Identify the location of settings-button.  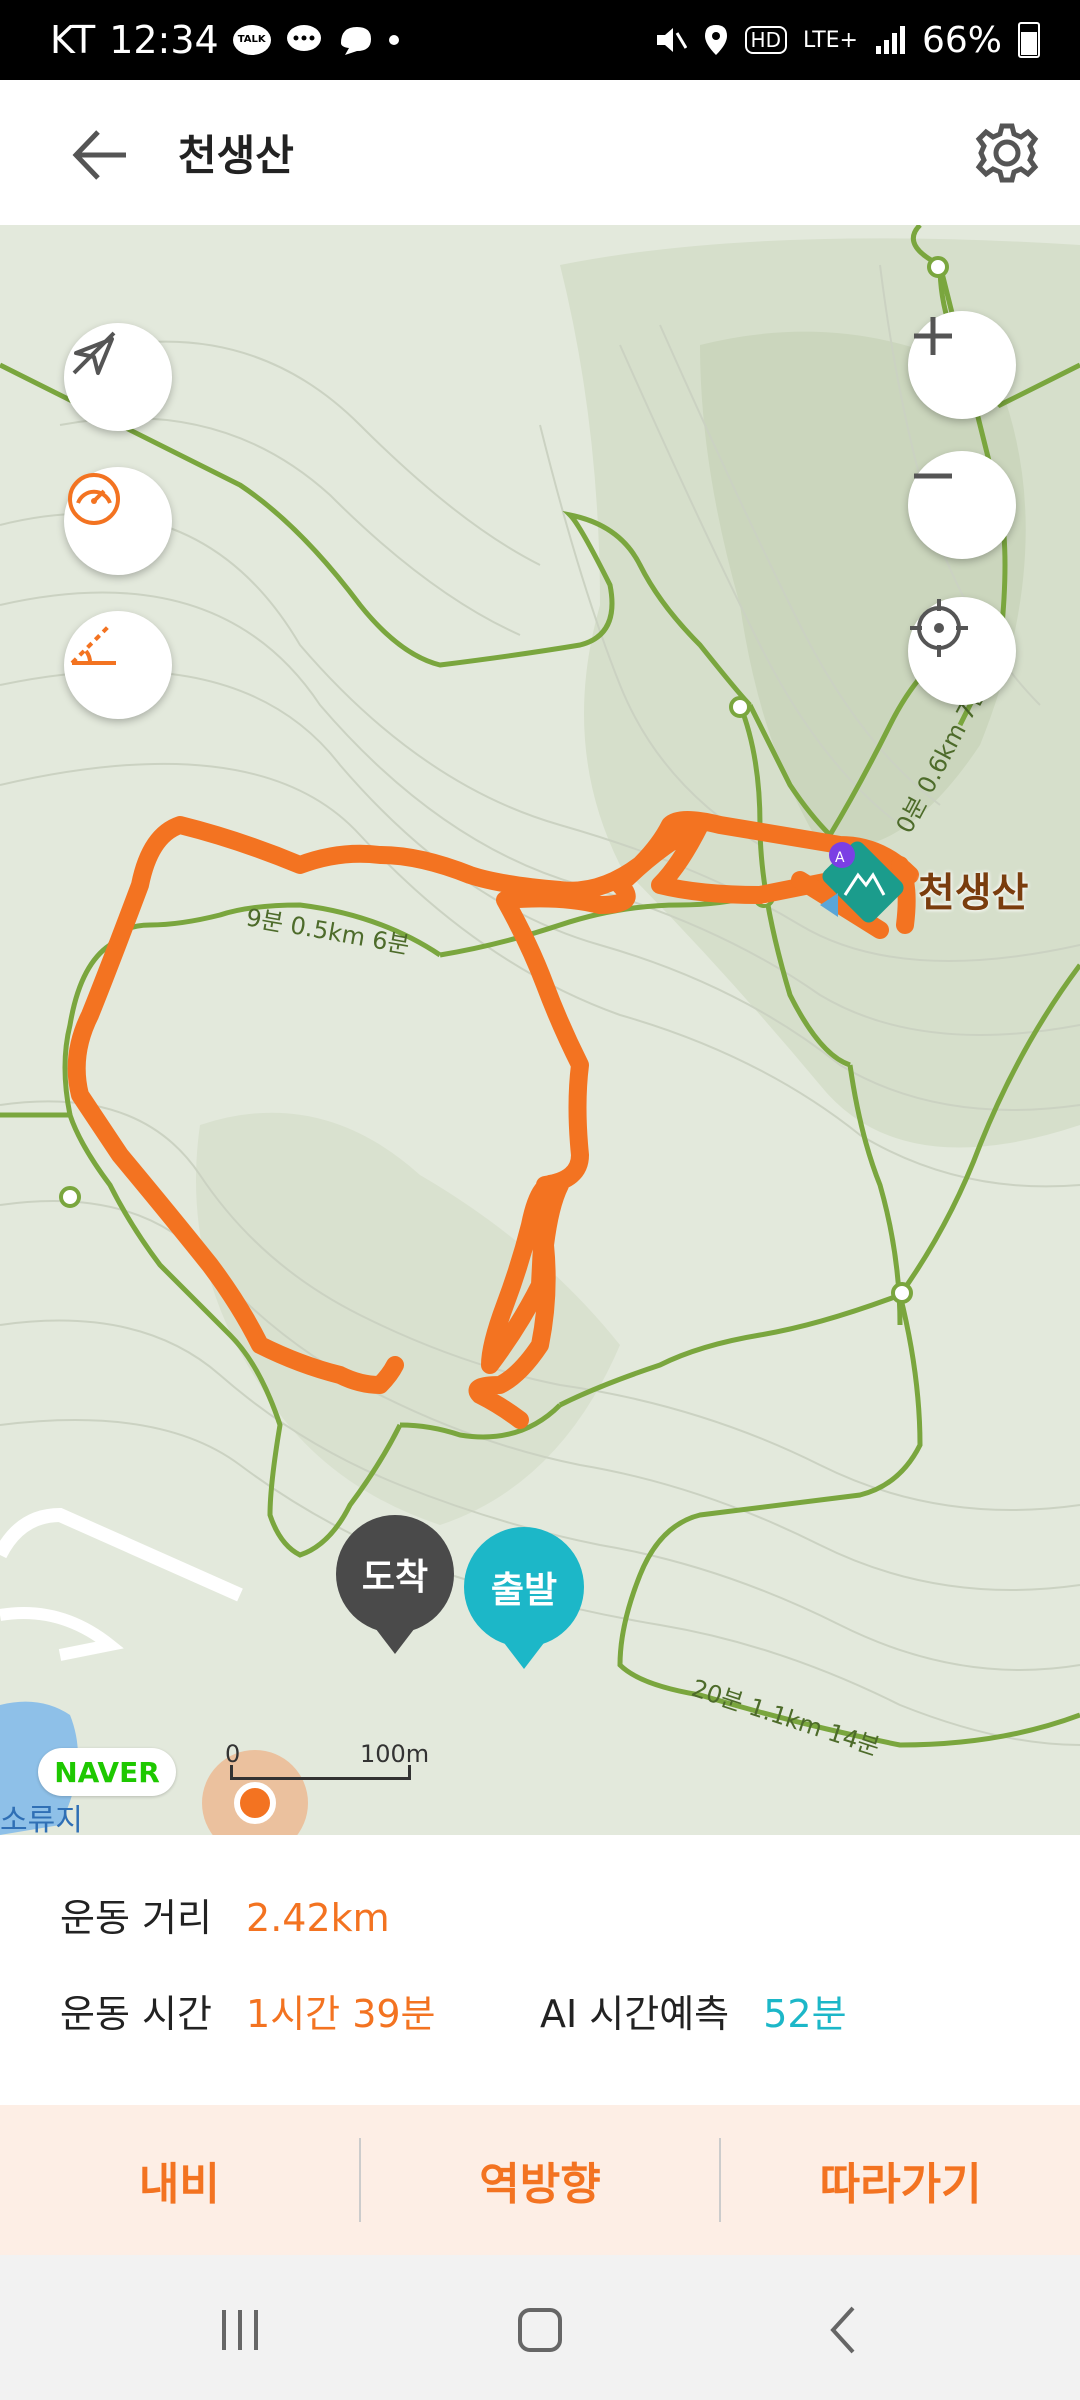
(1007, 153).